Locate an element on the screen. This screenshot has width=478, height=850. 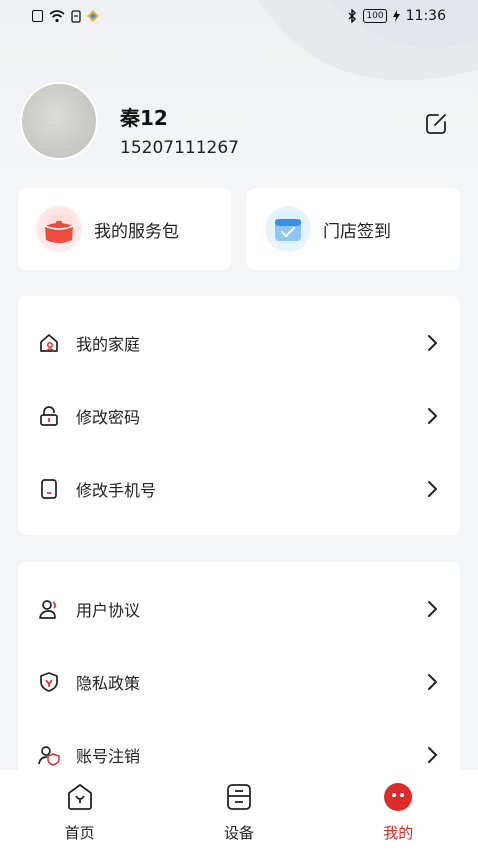
tab-home-label: 首页 is located at coordinates (79, 833).